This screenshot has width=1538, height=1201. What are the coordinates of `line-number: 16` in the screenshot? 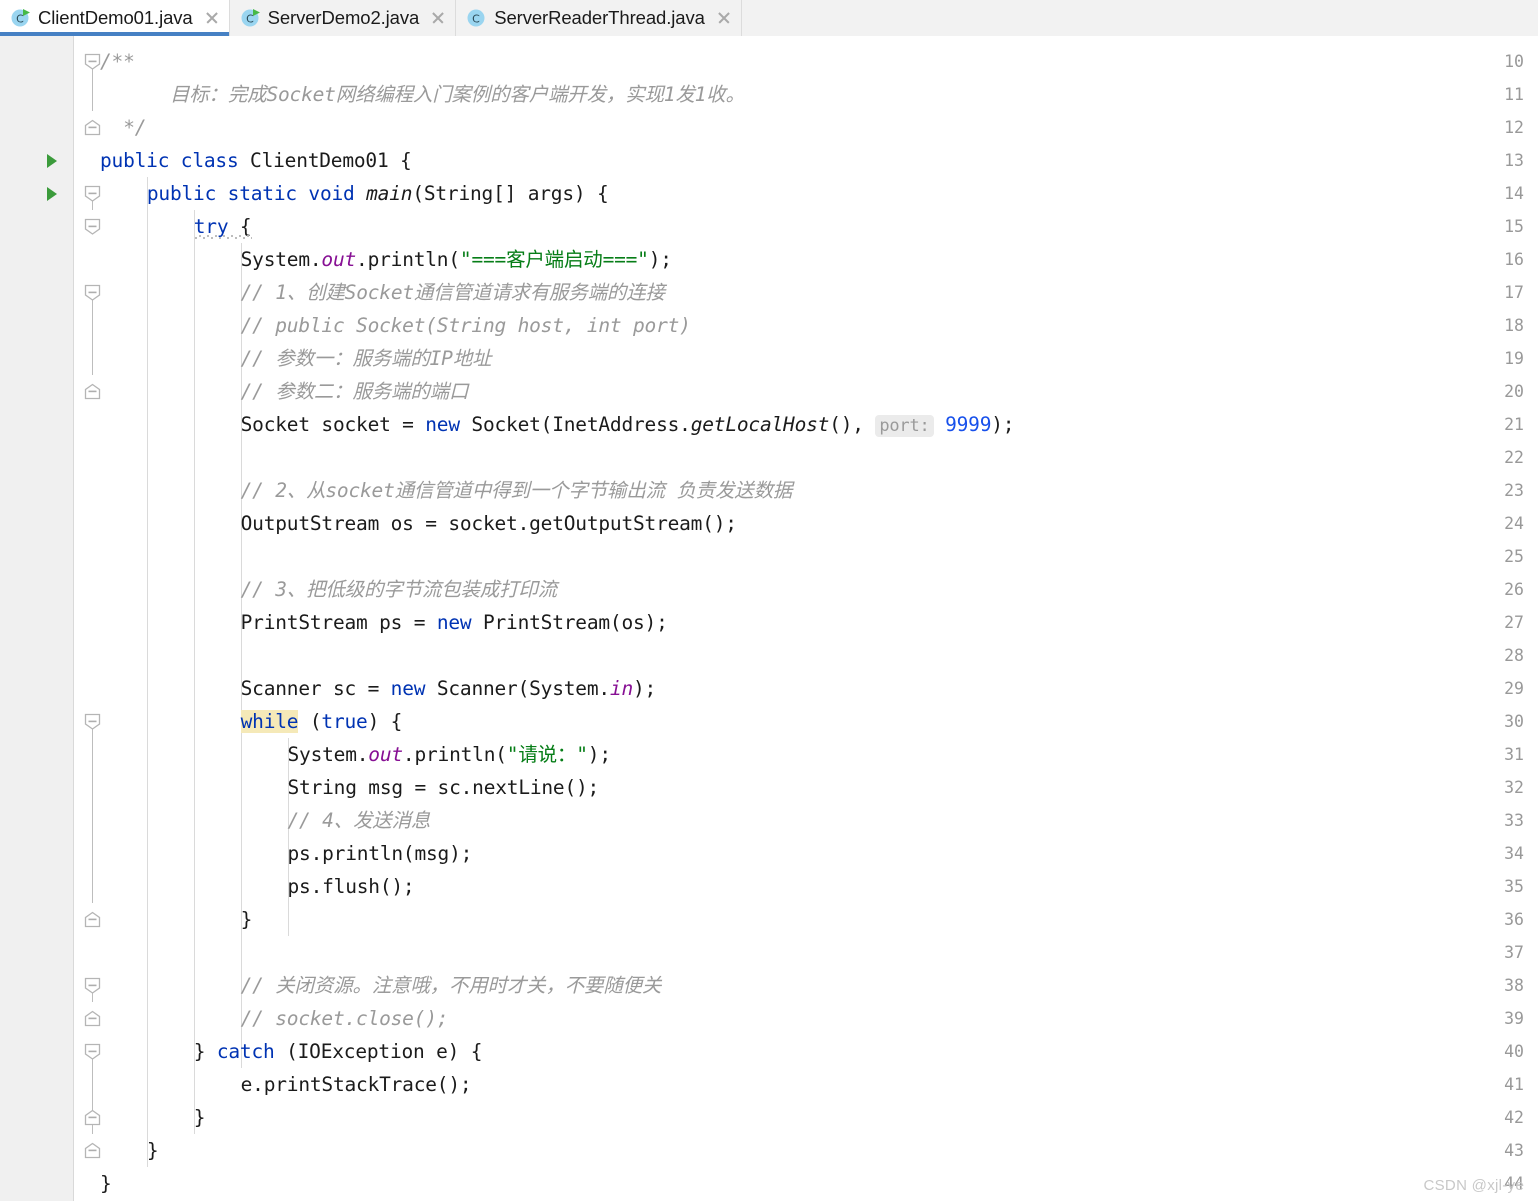 It's located at (1514, 259).